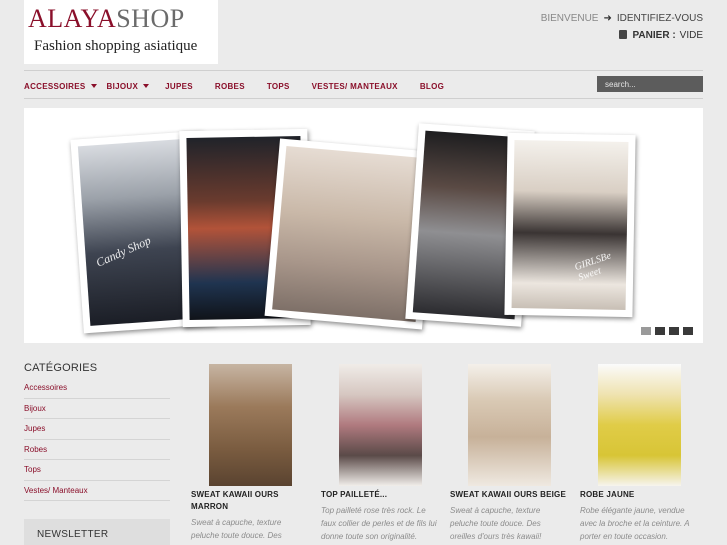  Describe the element at coordinates (250, 501) in the screenshot. I see `product-name: SWEAT KAWAII OURS MARRON` at that location.